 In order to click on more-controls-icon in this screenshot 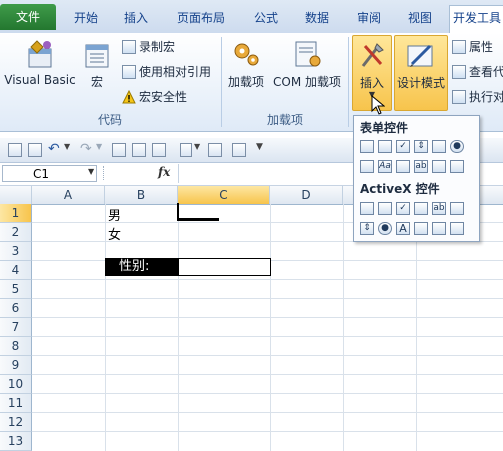, I will do `click(457, 228)`.